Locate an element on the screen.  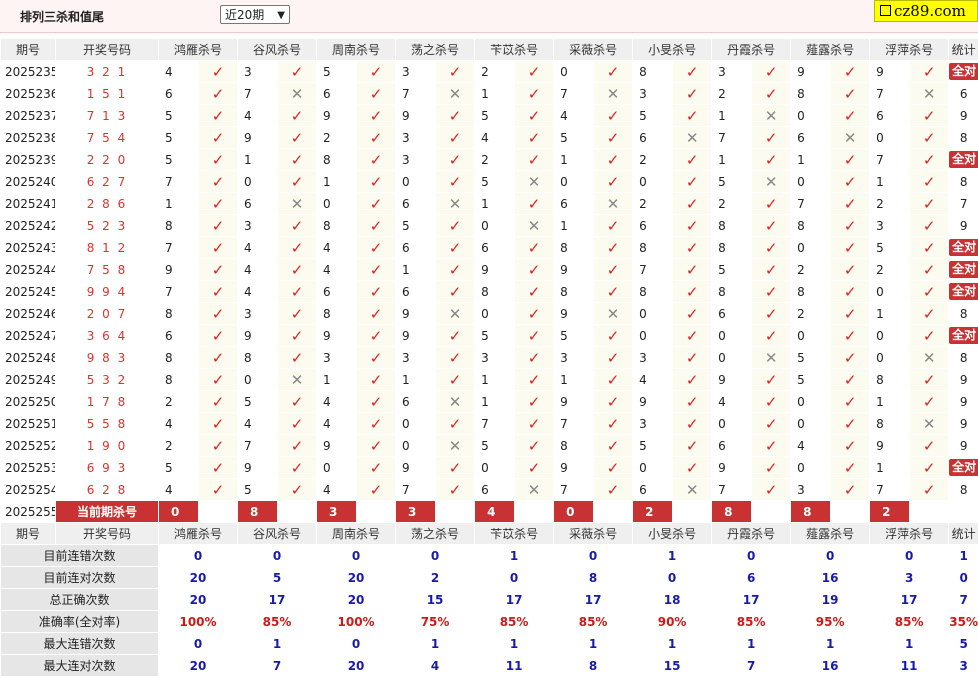
summary-value: 0 is located at coordinates (514, 578).